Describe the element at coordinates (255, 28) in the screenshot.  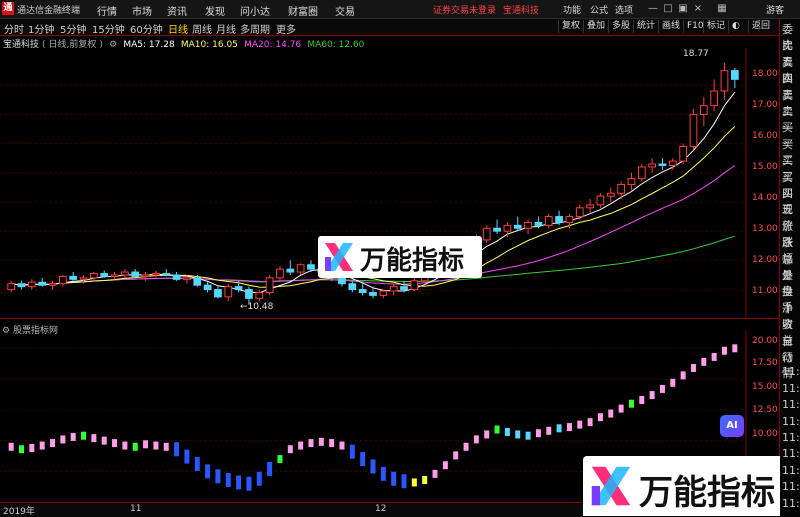
I see `period-multi: 多周期` at that location.